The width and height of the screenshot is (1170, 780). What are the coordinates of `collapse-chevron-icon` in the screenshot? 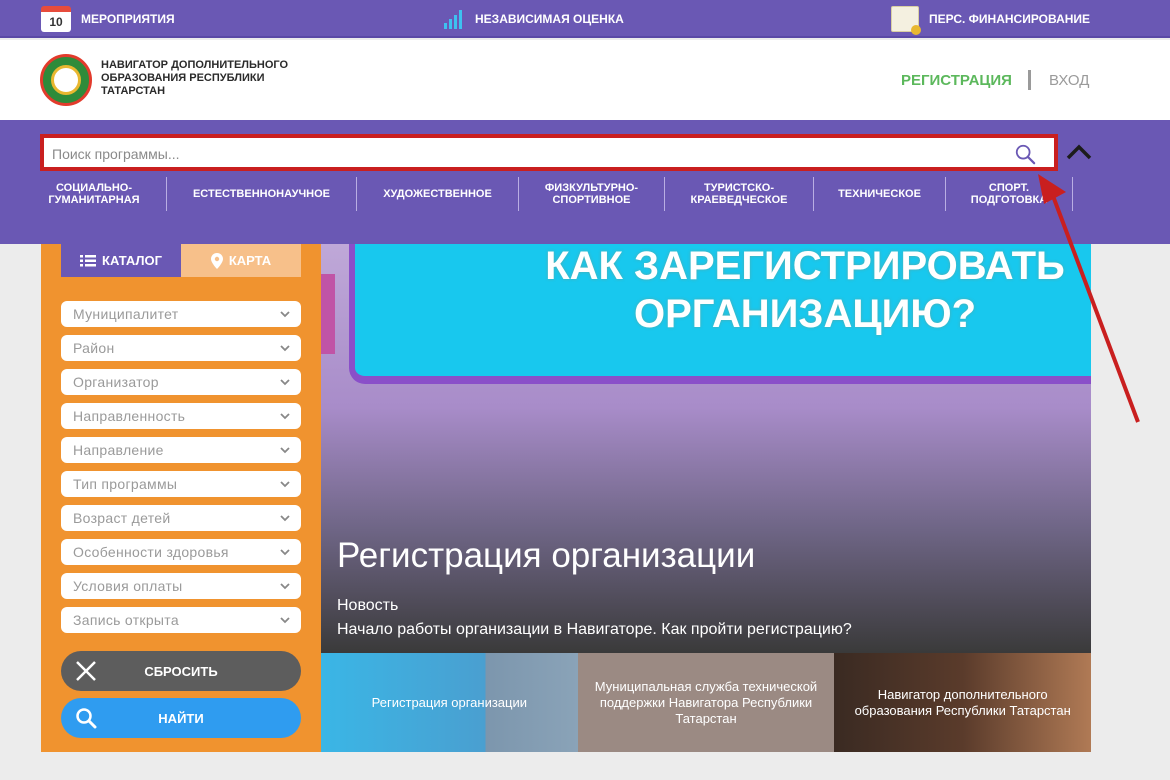 It's located at (1079, 152).